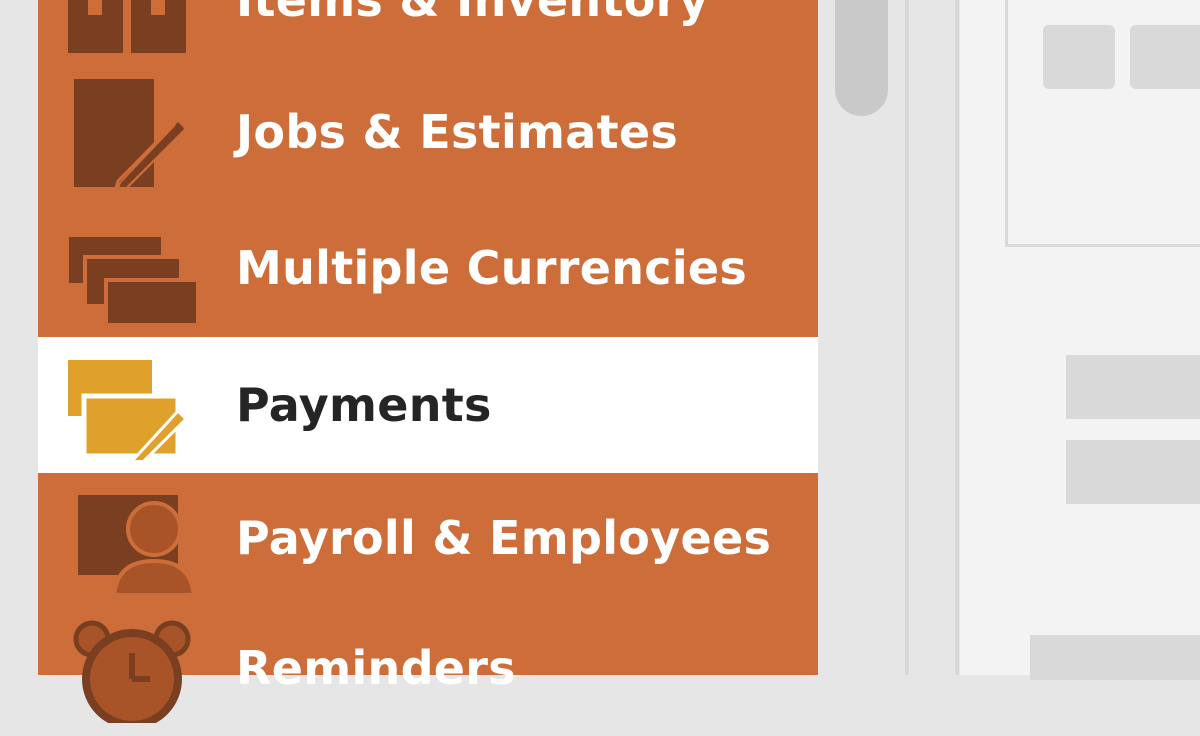 This screenshot has width=1200, height=736. Describe the element at coordinates (492, 268) in the screenshot. I see `menu-item-label: Multiple Currencies` at that location.